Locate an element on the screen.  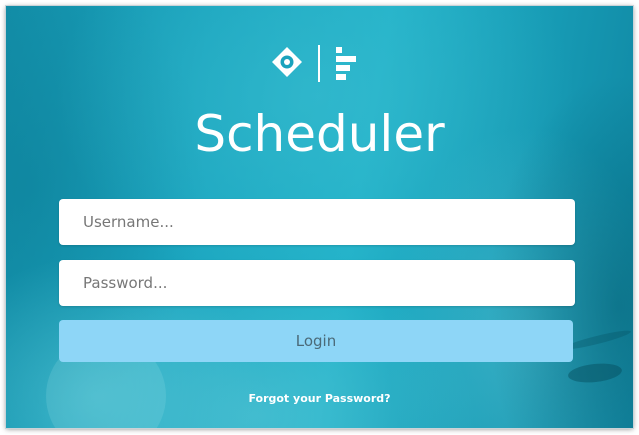
gantt-bars-icon is located at coordinates (346, 63).